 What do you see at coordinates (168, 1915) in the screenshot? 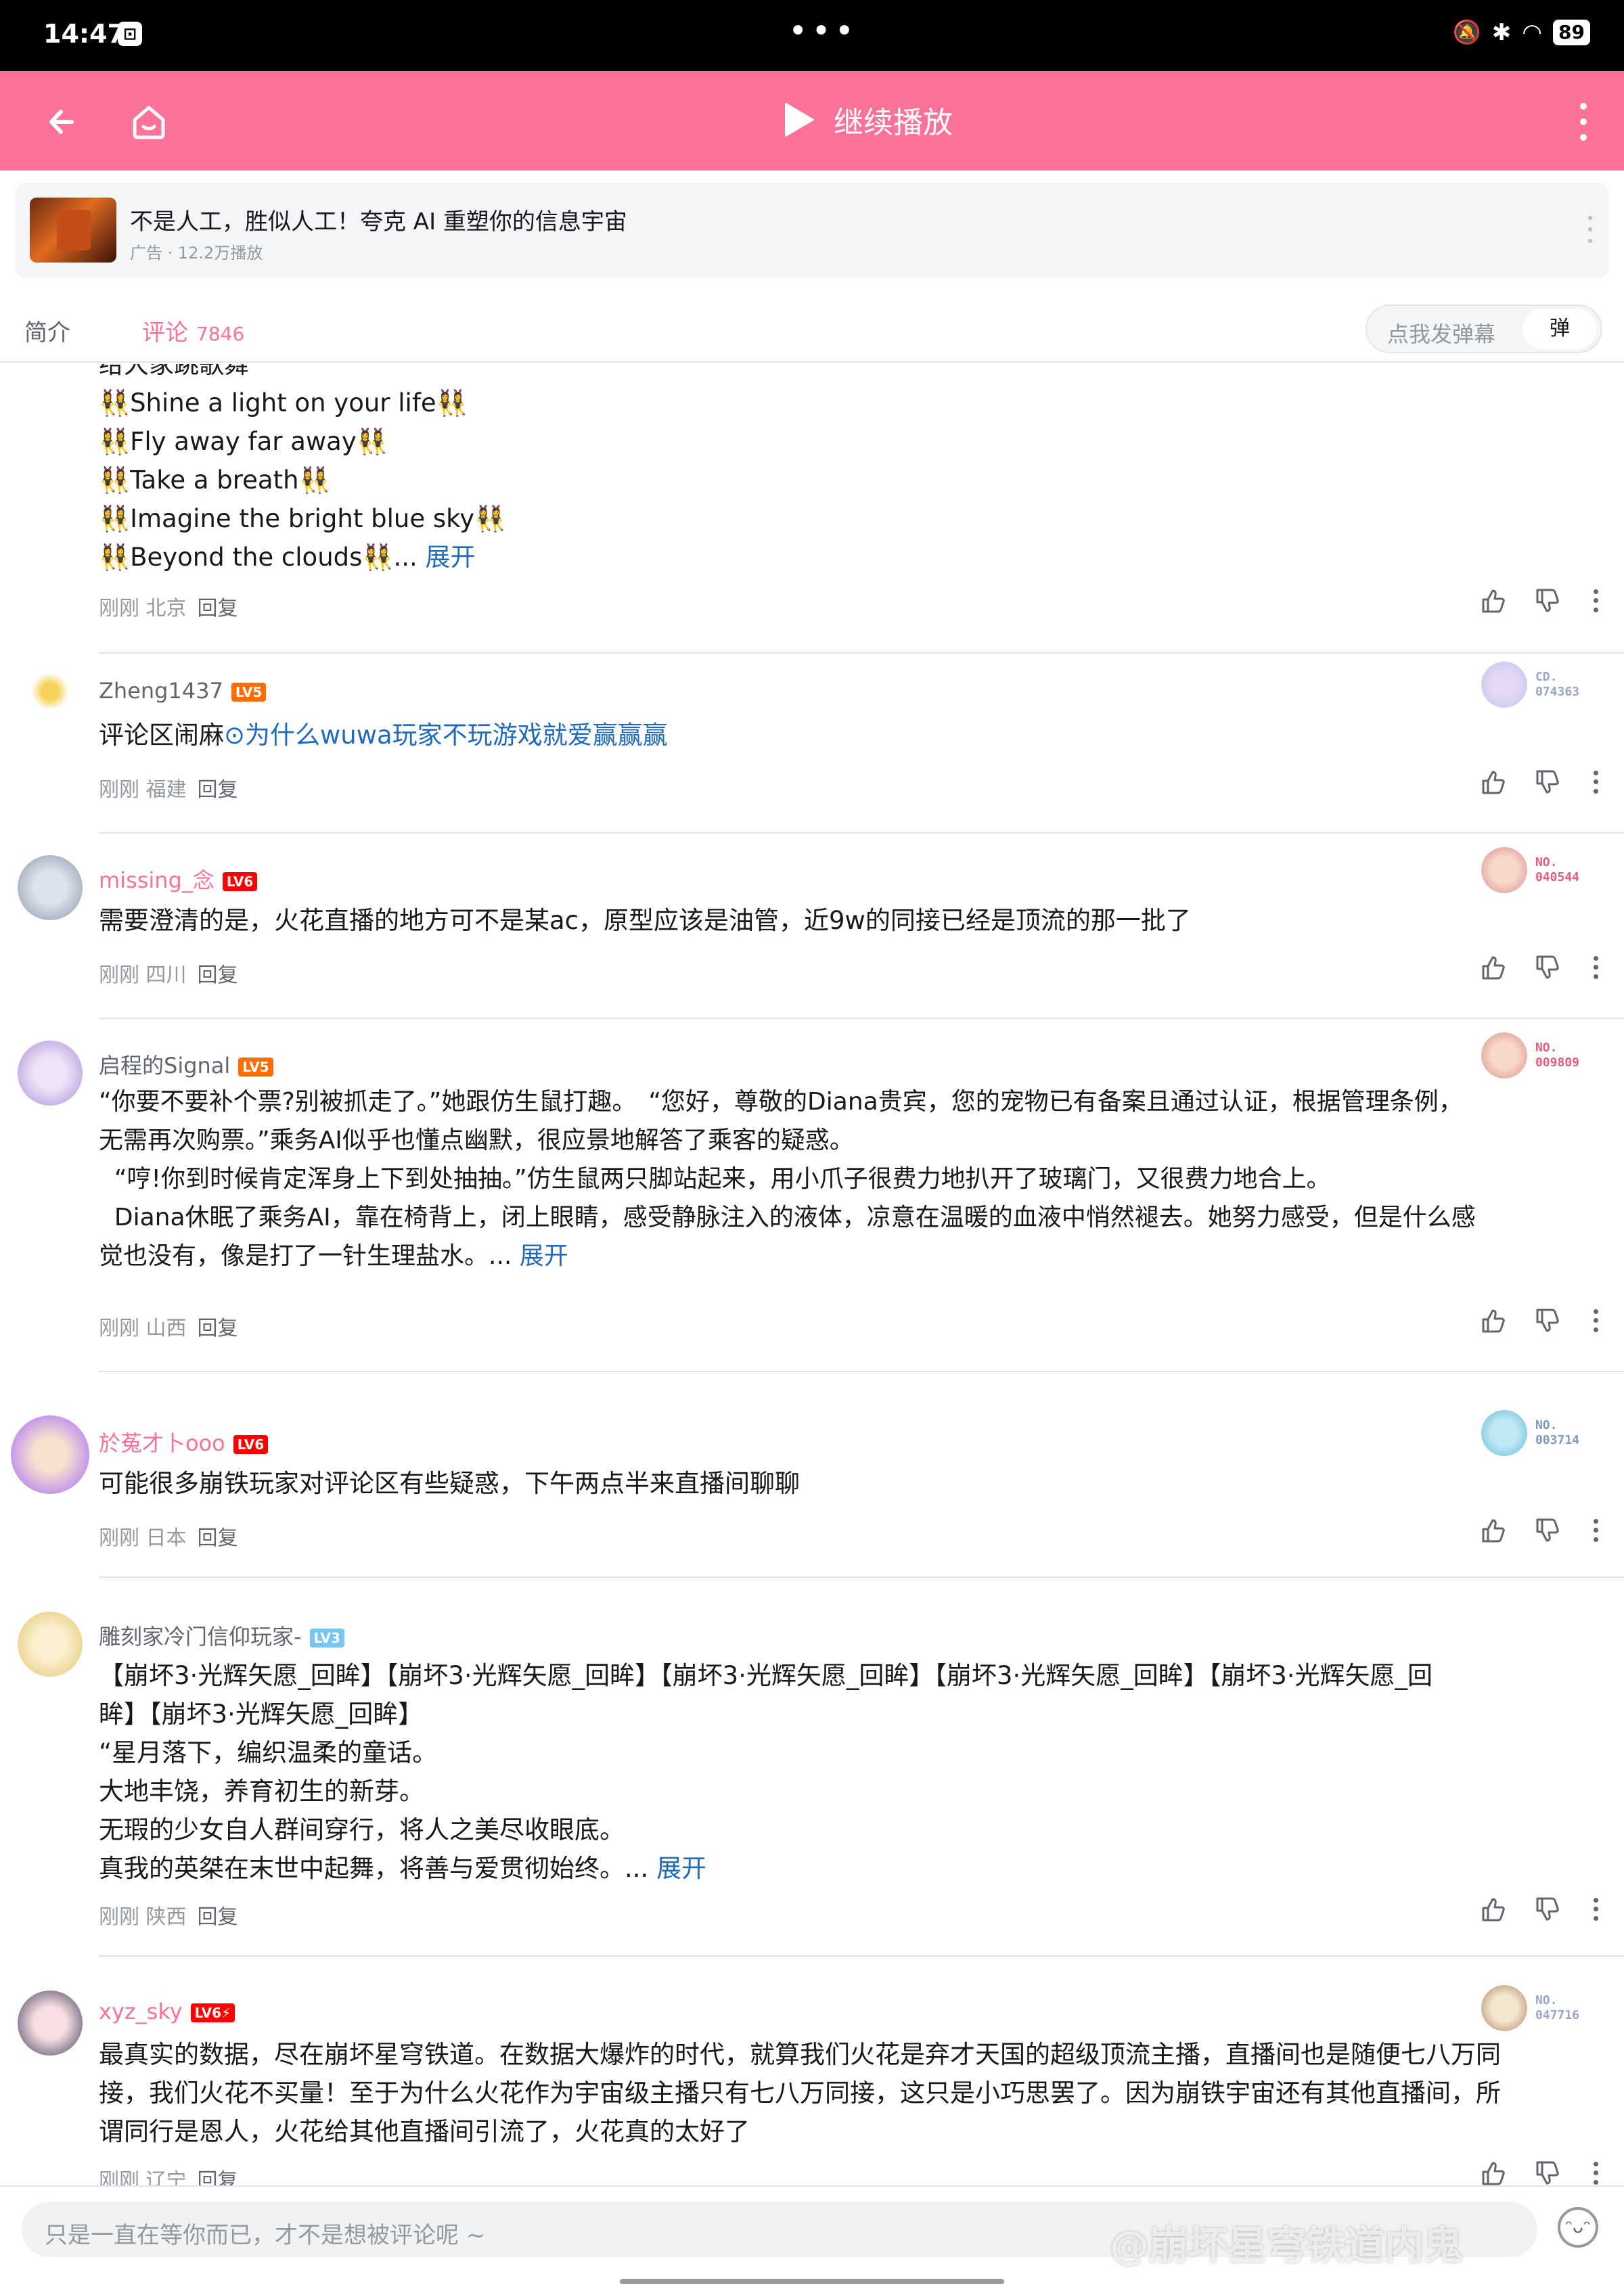
I see `comment-meta: 刚刚 陕西 回复` at bounding box center [168, 1915].